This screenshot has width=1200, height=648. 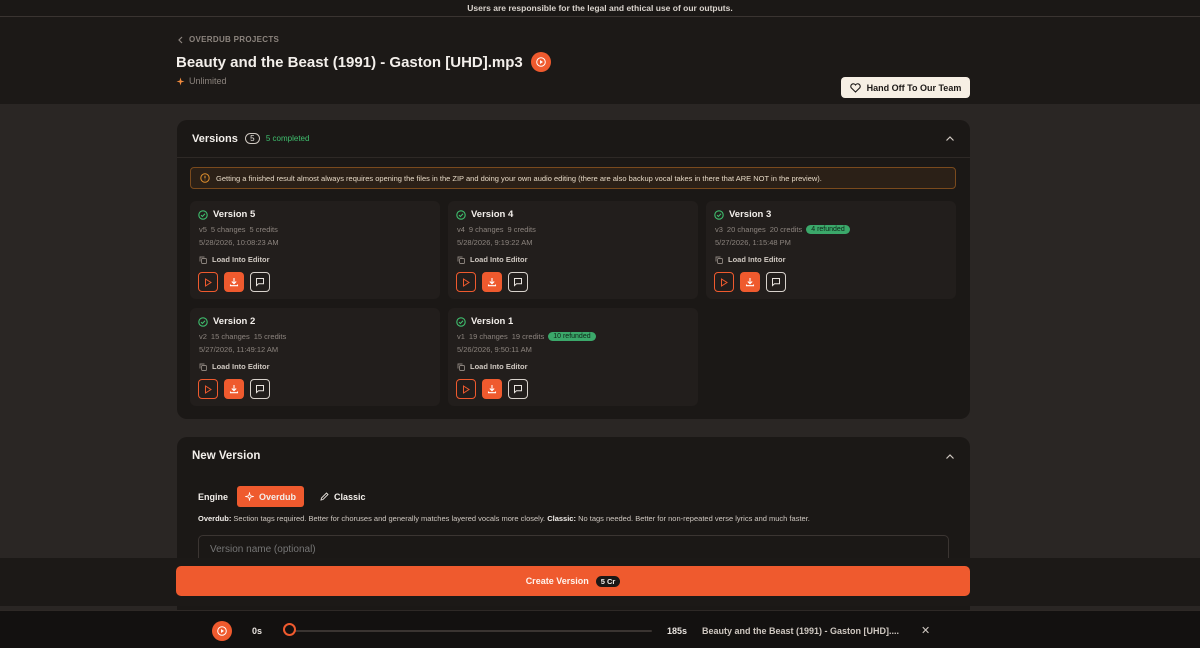 I want to click on engine-label: Engine, so click(x=213, y=496).